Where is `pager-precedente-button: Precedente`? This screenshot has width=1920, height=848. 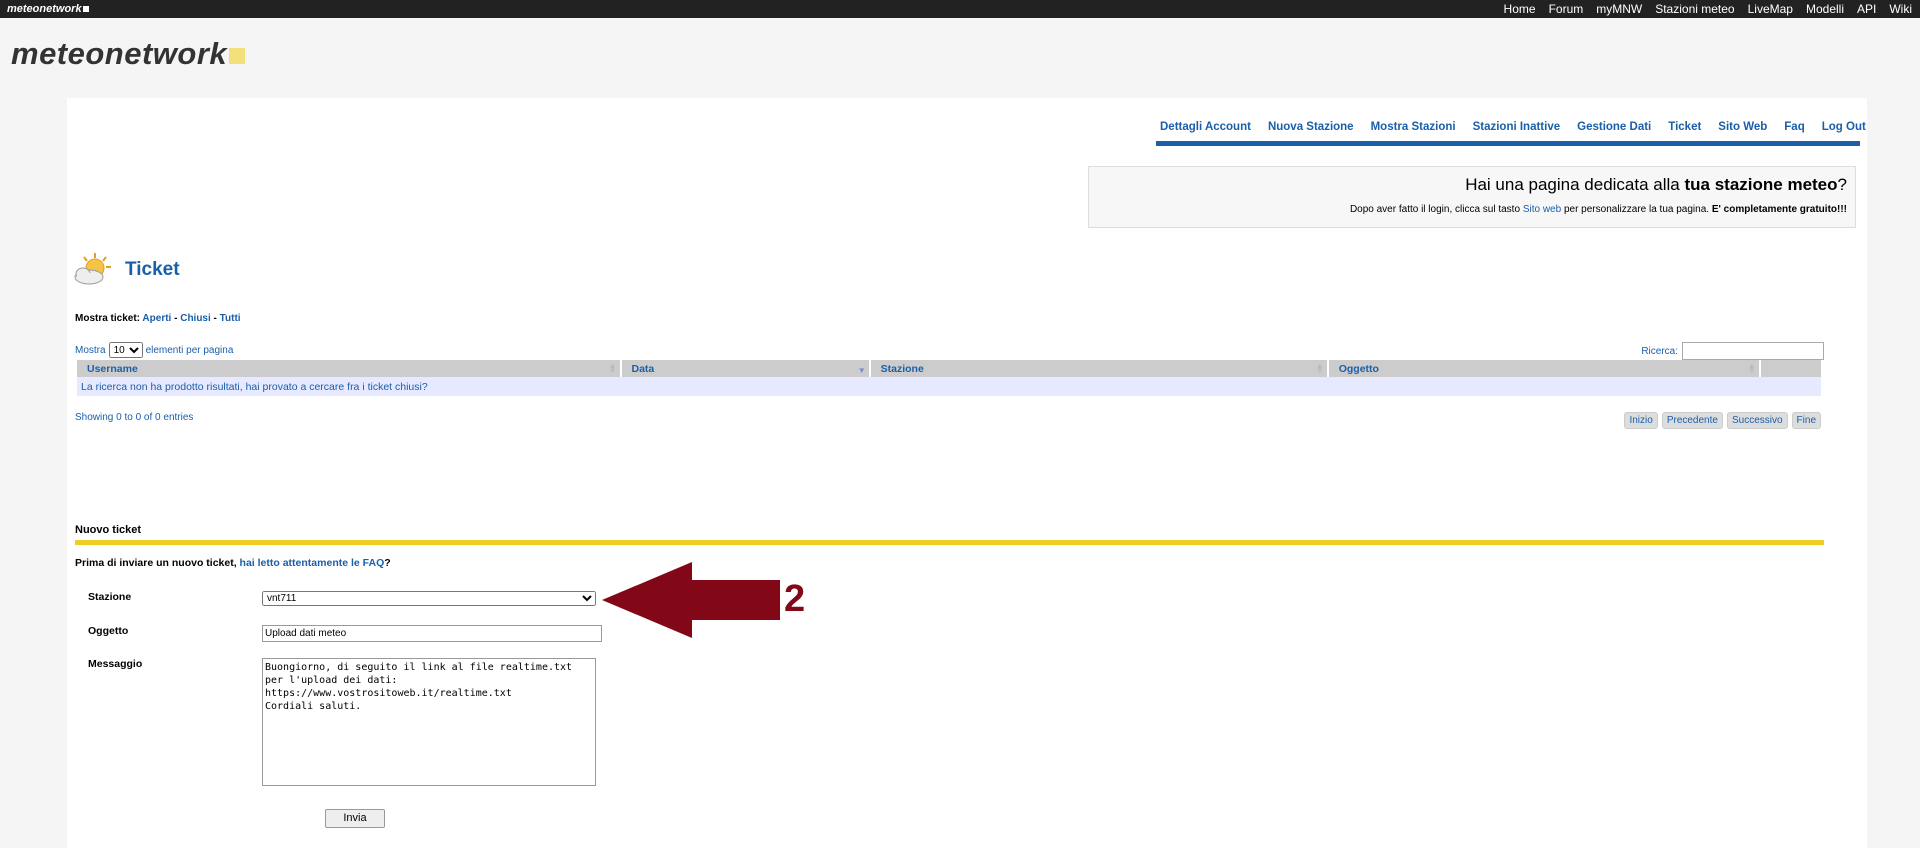
pager-precedente-button: Precedente is located at coordinates (1692, 420).